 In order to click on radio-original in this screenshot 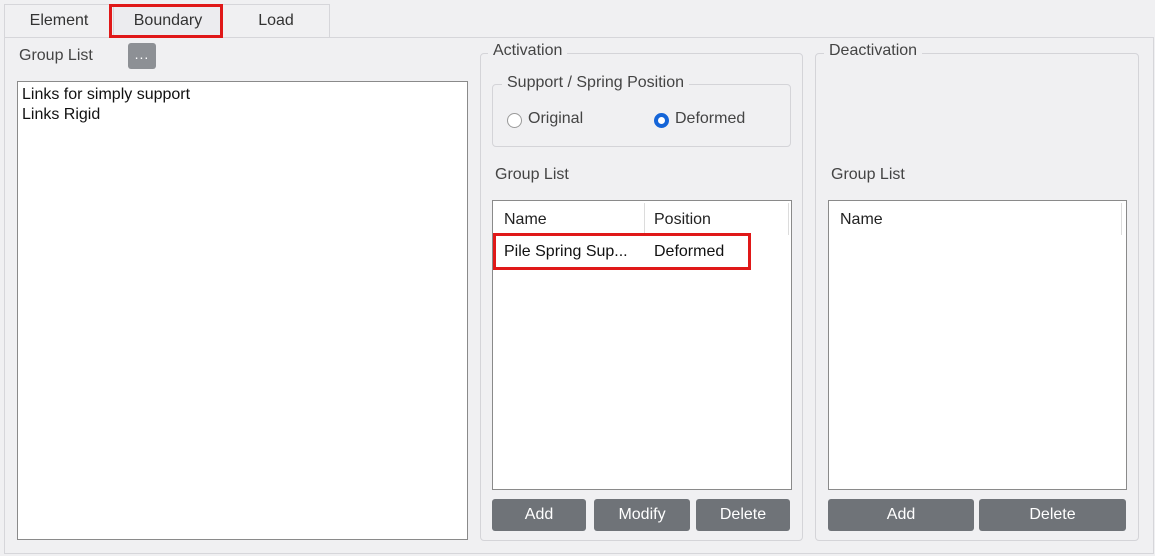, I will do `click(514, 120)`.